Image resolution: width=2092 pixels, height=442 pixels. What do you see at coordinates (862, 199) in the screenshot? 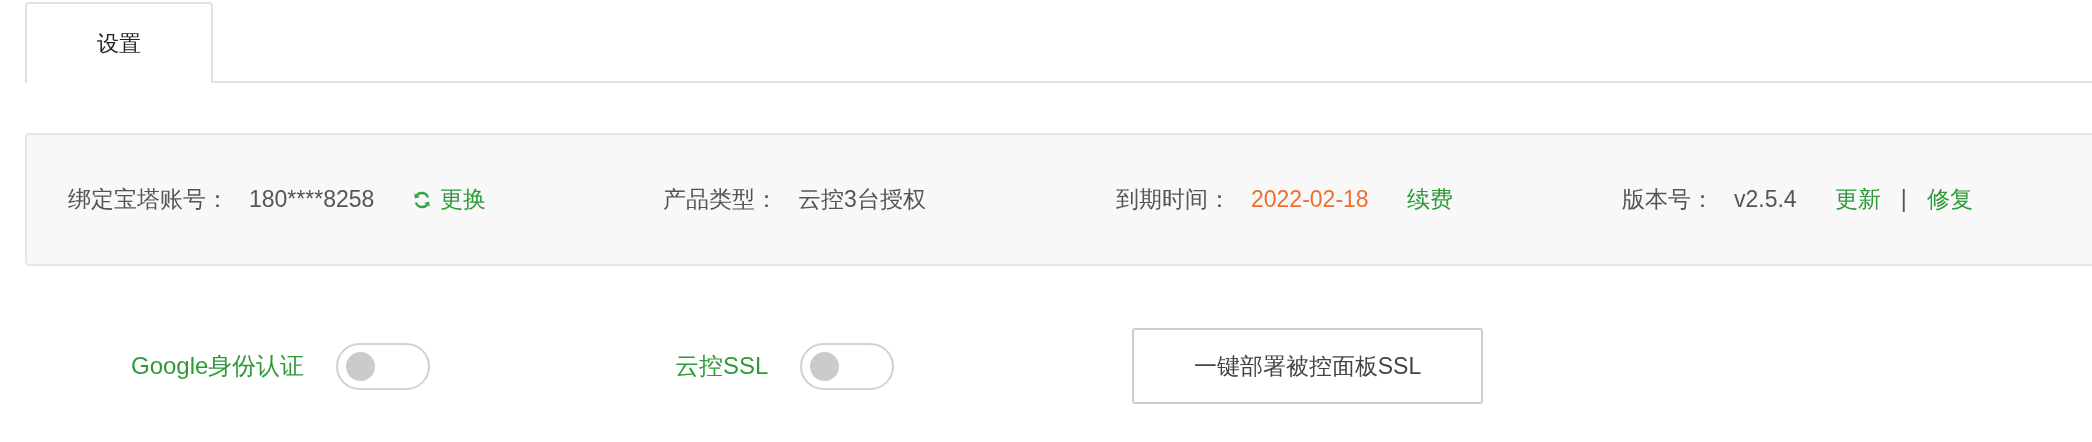
I see `info-value: 云控3台授权` at bounding box center [862, 199].